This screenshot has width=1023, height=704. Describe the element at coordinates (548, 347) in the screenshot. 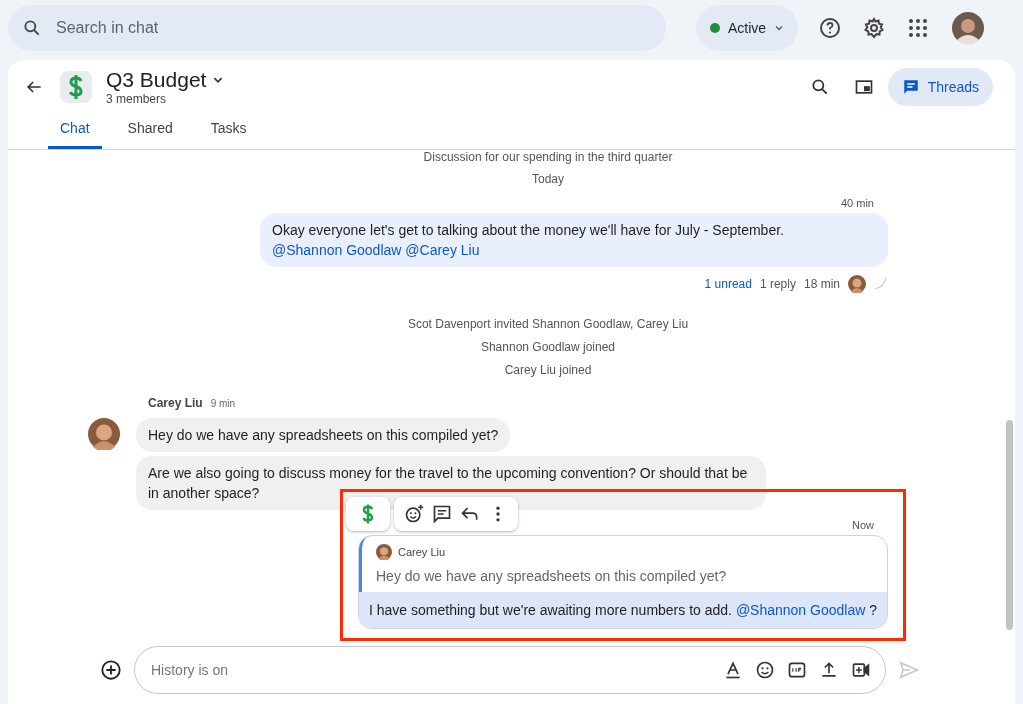

I see `system-message: Shannon Goodlaw joined` at that location.